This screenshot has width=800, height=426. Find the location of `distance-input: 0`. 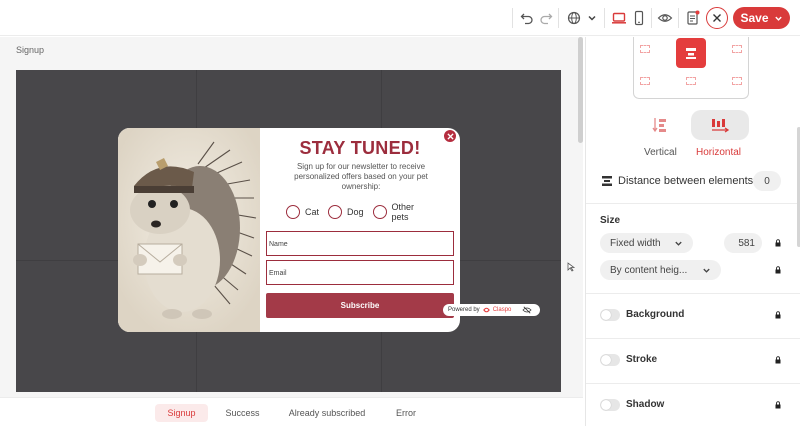

distance-input: 0 is located at coordinates (767, 181).